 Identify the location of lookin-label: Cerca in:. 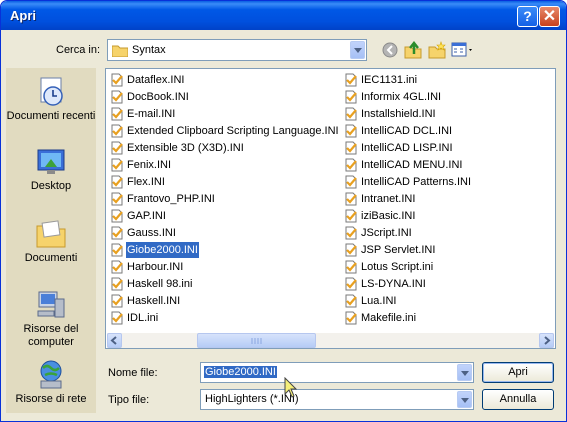
(78, 50).